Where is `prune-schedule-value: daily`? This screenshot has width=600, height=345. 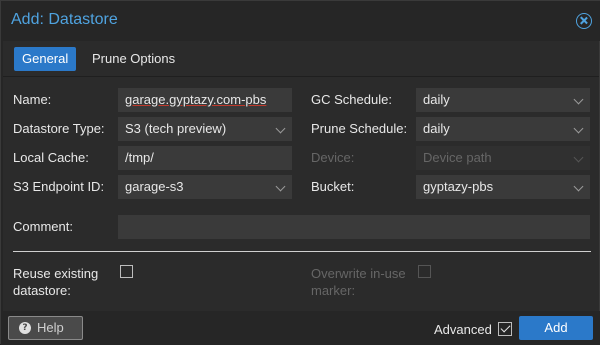 prune-schedule-value: daily is located at coordinates (436, 128).